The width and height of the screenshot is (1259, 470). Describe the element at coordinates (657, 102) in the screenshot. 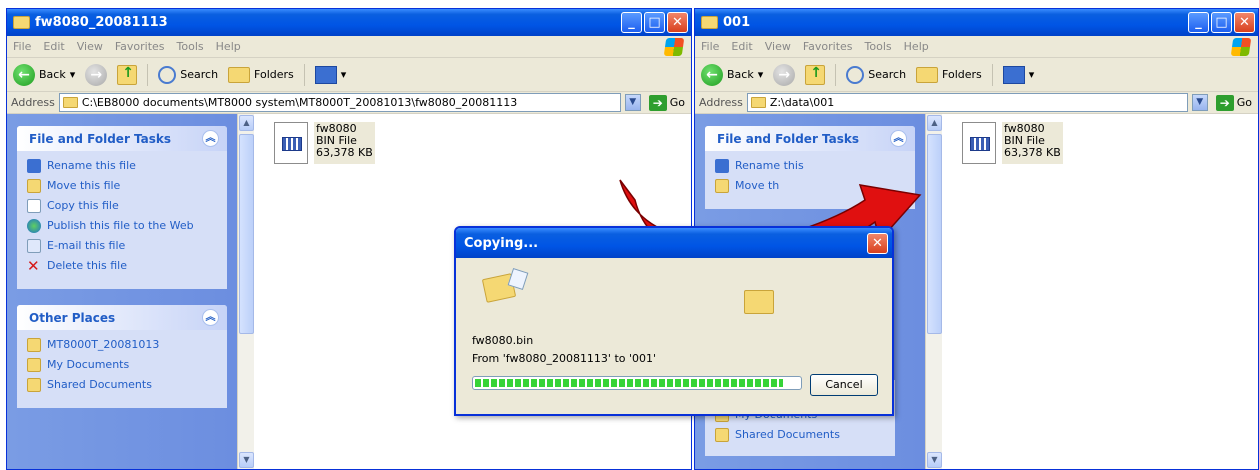

I see `go-arrow-icon: ➔` at that location.